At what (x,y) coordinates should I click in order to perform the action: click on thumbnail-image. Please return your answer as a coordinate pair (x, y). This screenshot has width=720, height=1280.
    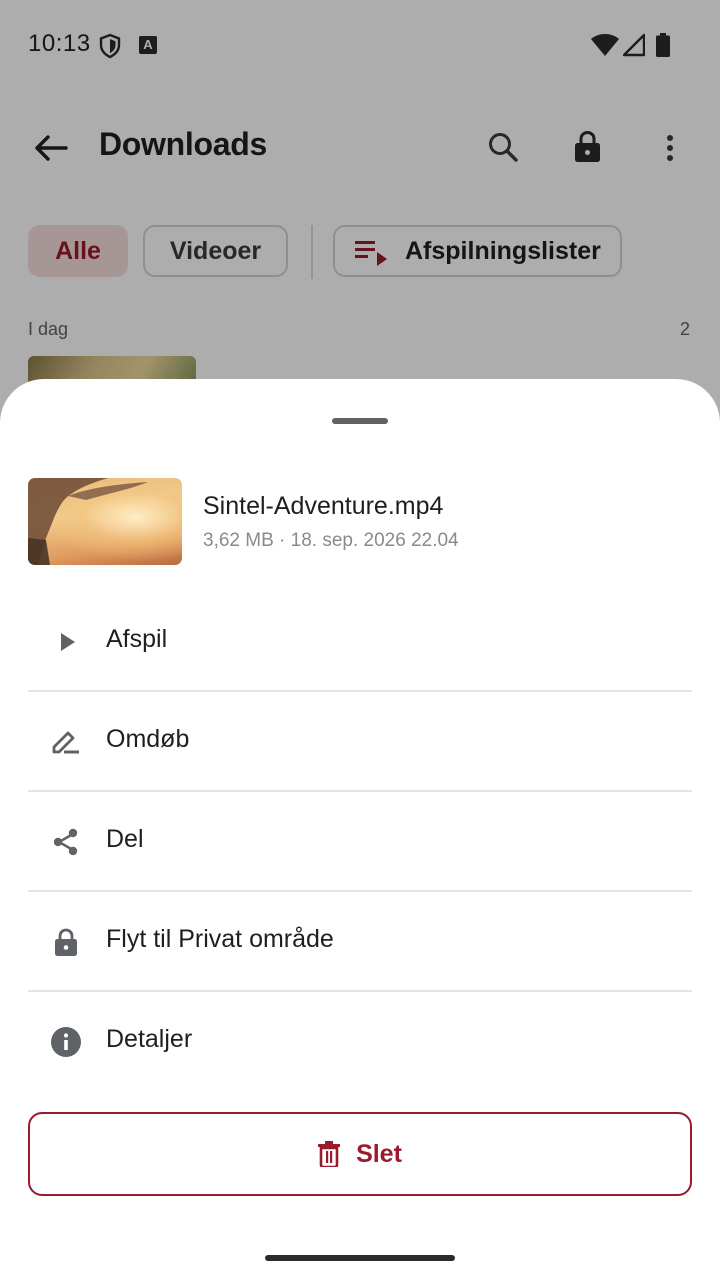
    Looking at the image, I should click on (88, 521).